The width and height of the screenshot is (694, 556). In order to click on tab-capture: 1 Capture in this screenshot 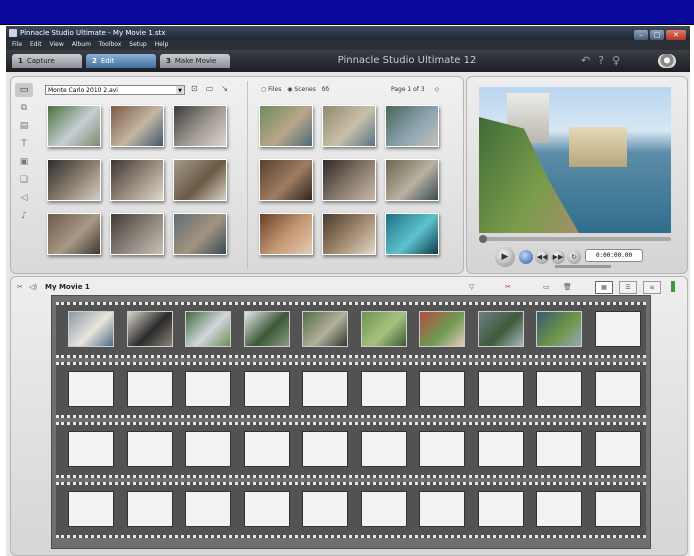, I will do `click(47, 61)`.